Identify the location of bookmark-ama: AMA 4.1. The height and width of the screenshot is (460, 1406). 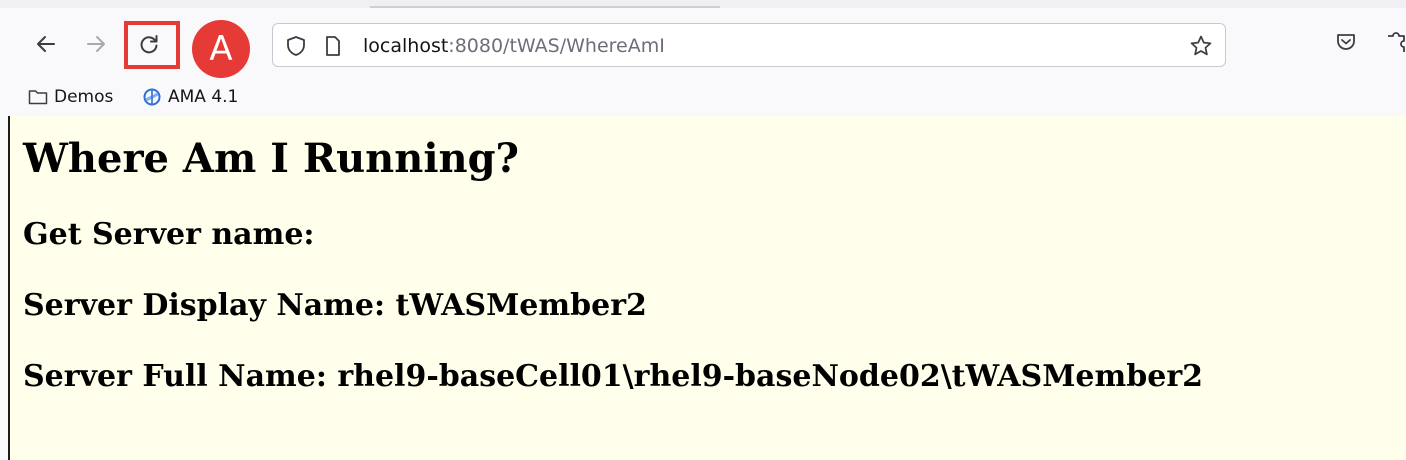
(190, 97).